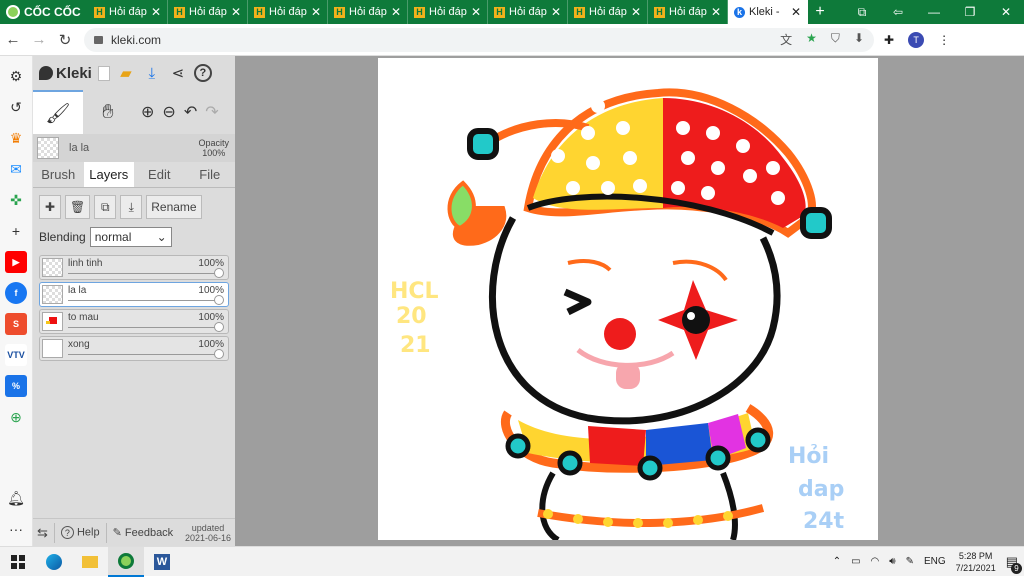 The width and height of the screenshot is (1024, 577). What do you see at coordinates (134, 321) in the screenshot?
I see `layer-row: to mau 100%` at bounding box center [134, 321].